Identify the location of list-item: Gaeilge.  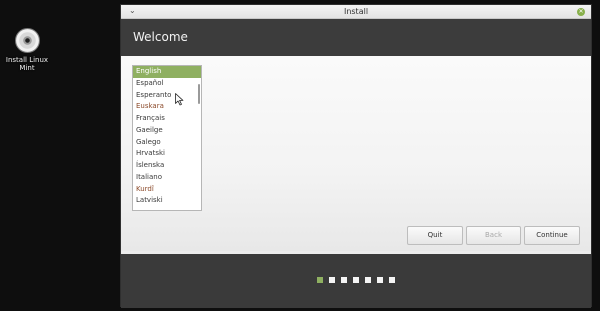
(167, 131).